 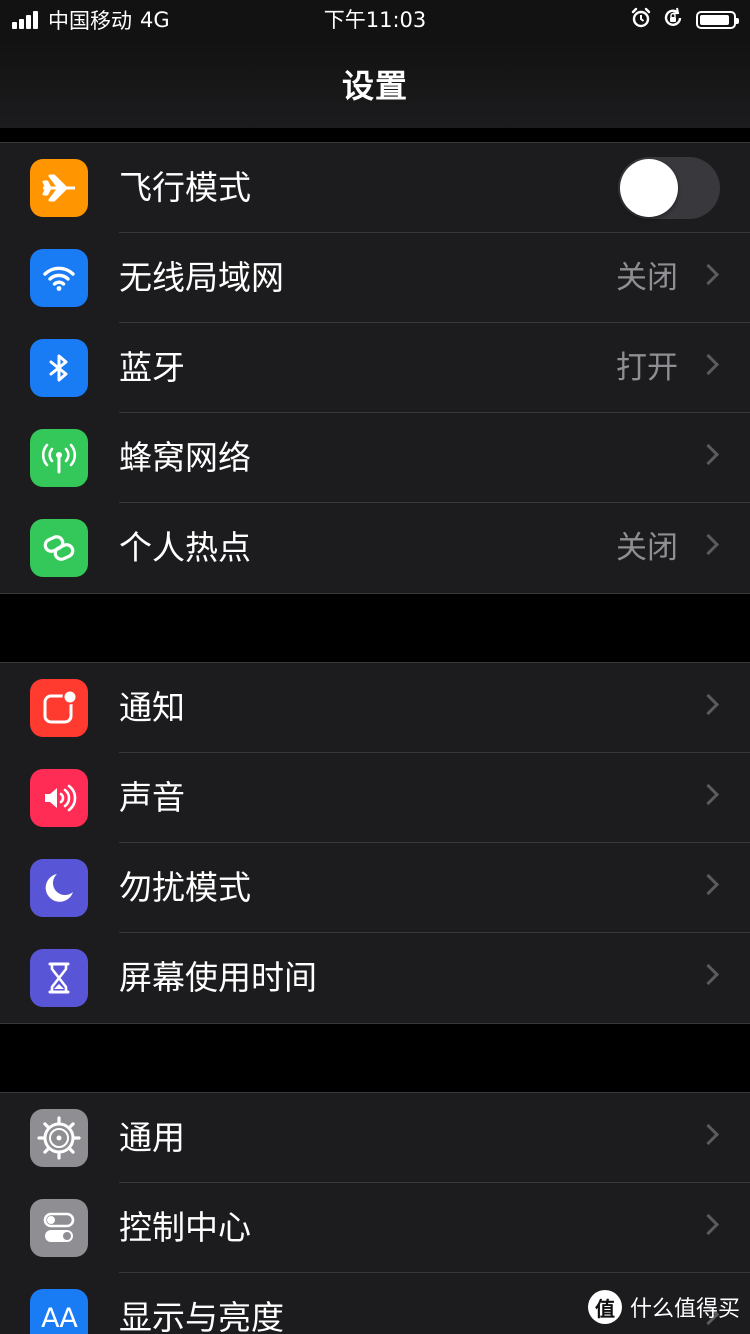 I want to click on speaker-icon, so click(x=59, y=798).